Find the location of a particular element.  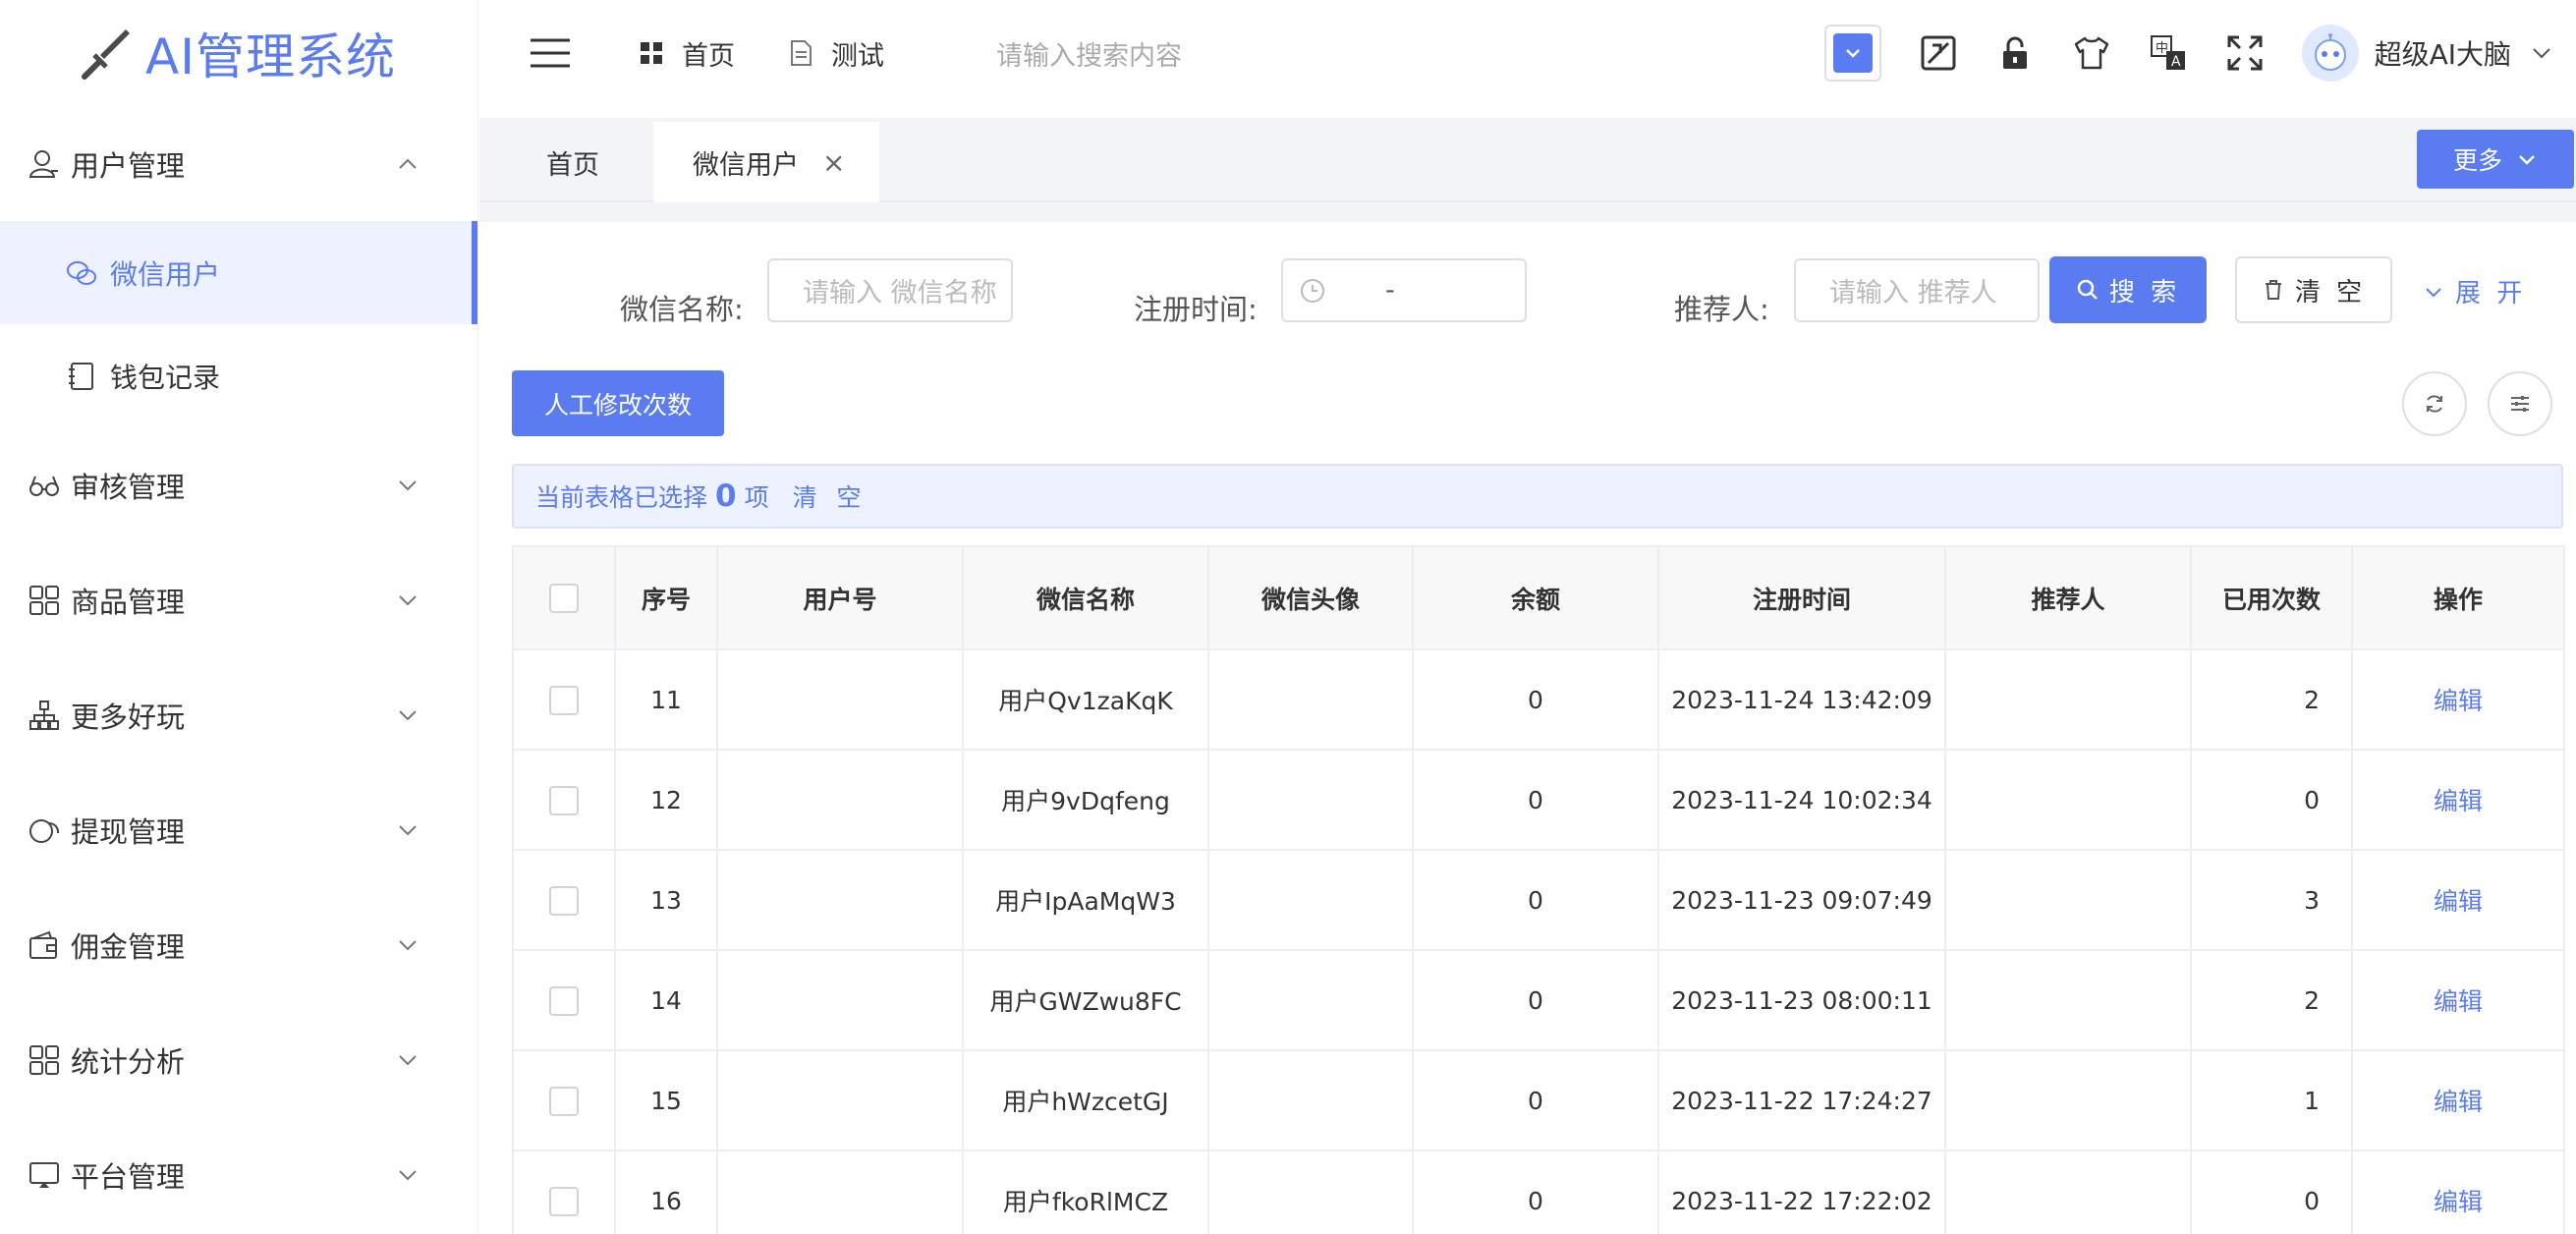

sidebar-item-platform-management: 平台管理 is located at coordinates (238, 1174).